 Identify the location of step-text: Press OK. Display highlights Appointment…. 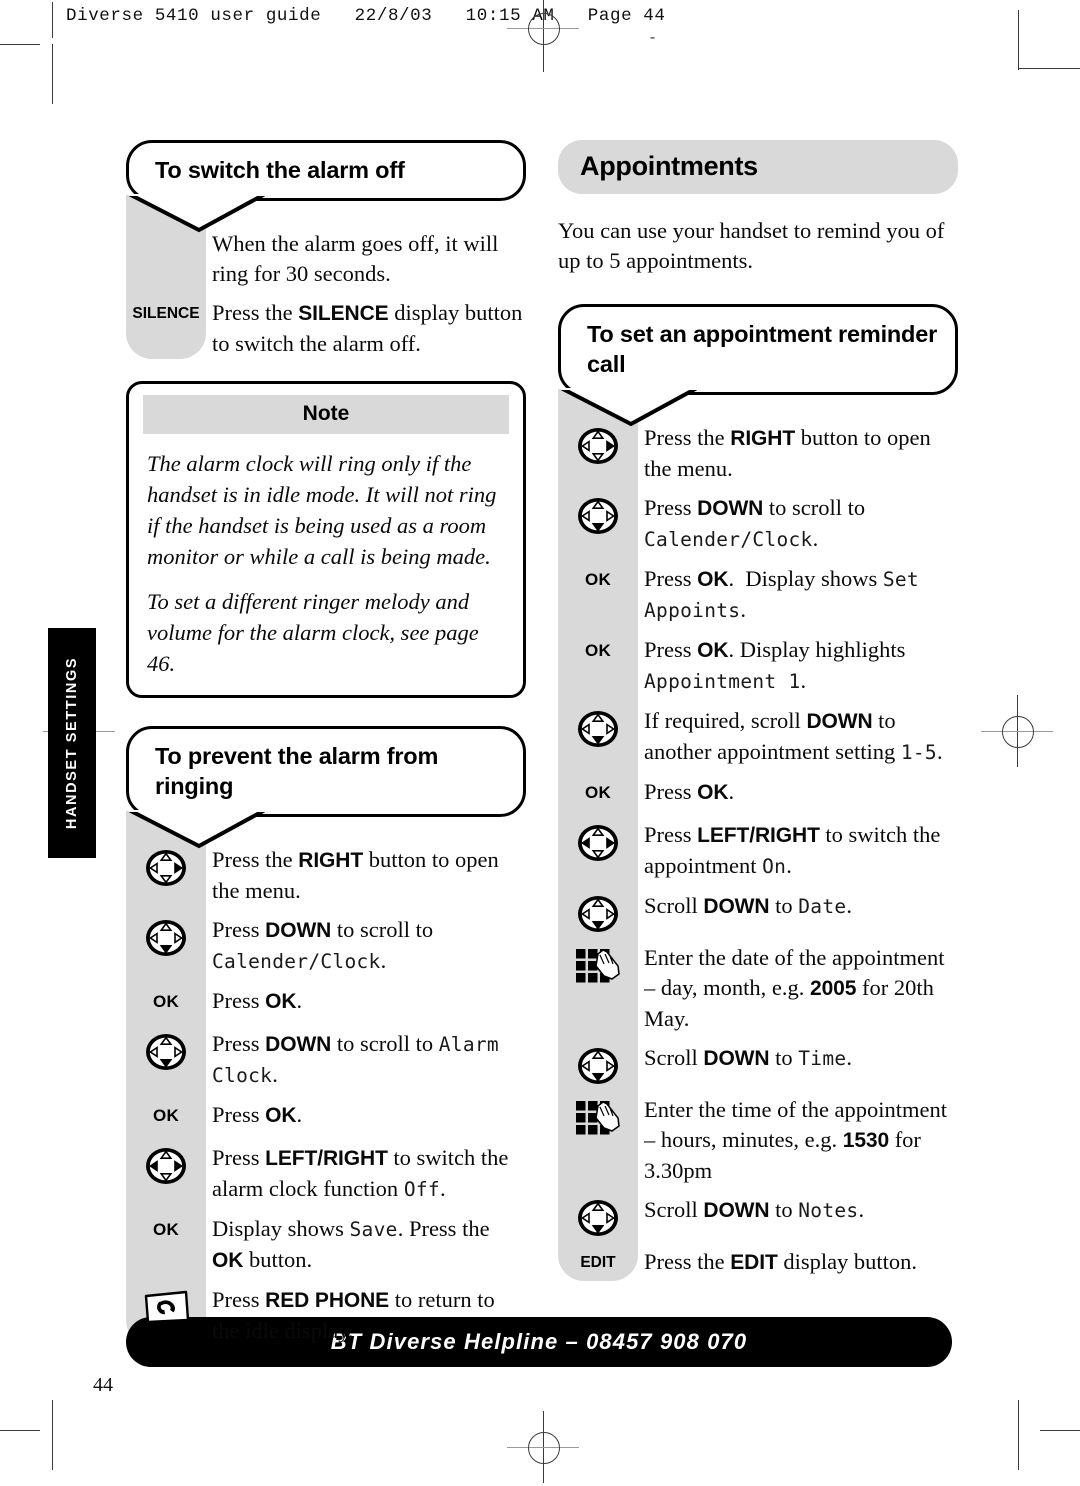
(775, 665).